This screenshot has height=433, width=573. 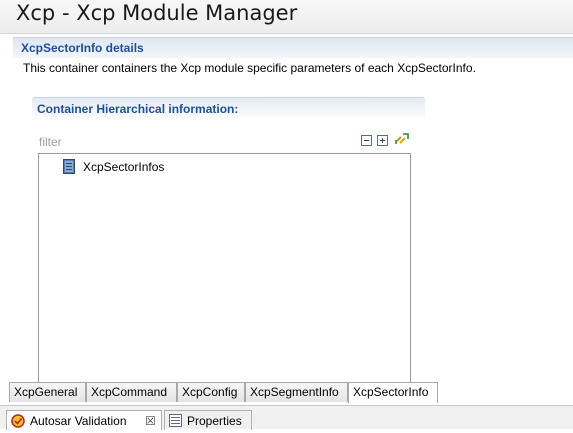 I want to click on expand-all-icon, so click(x=382, y=140).